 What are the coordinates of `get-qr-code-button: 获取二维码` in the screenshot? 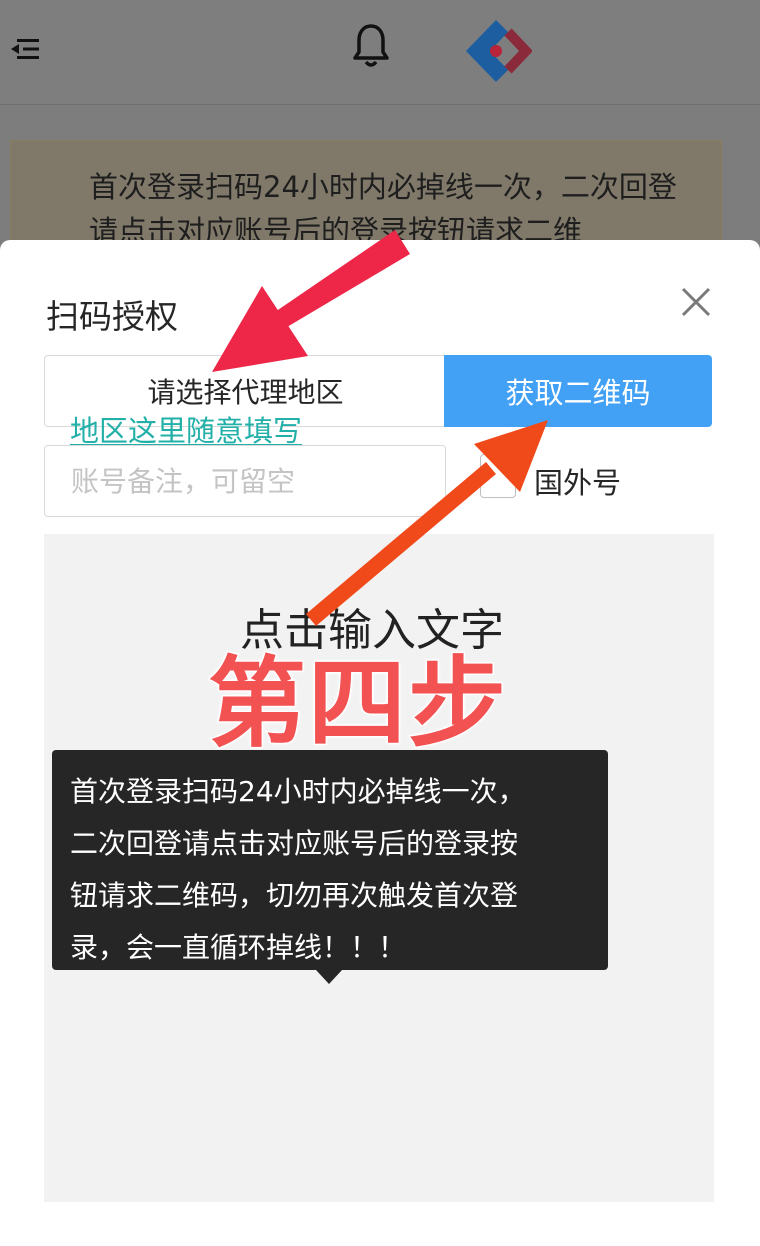 It's located at (578, 391).